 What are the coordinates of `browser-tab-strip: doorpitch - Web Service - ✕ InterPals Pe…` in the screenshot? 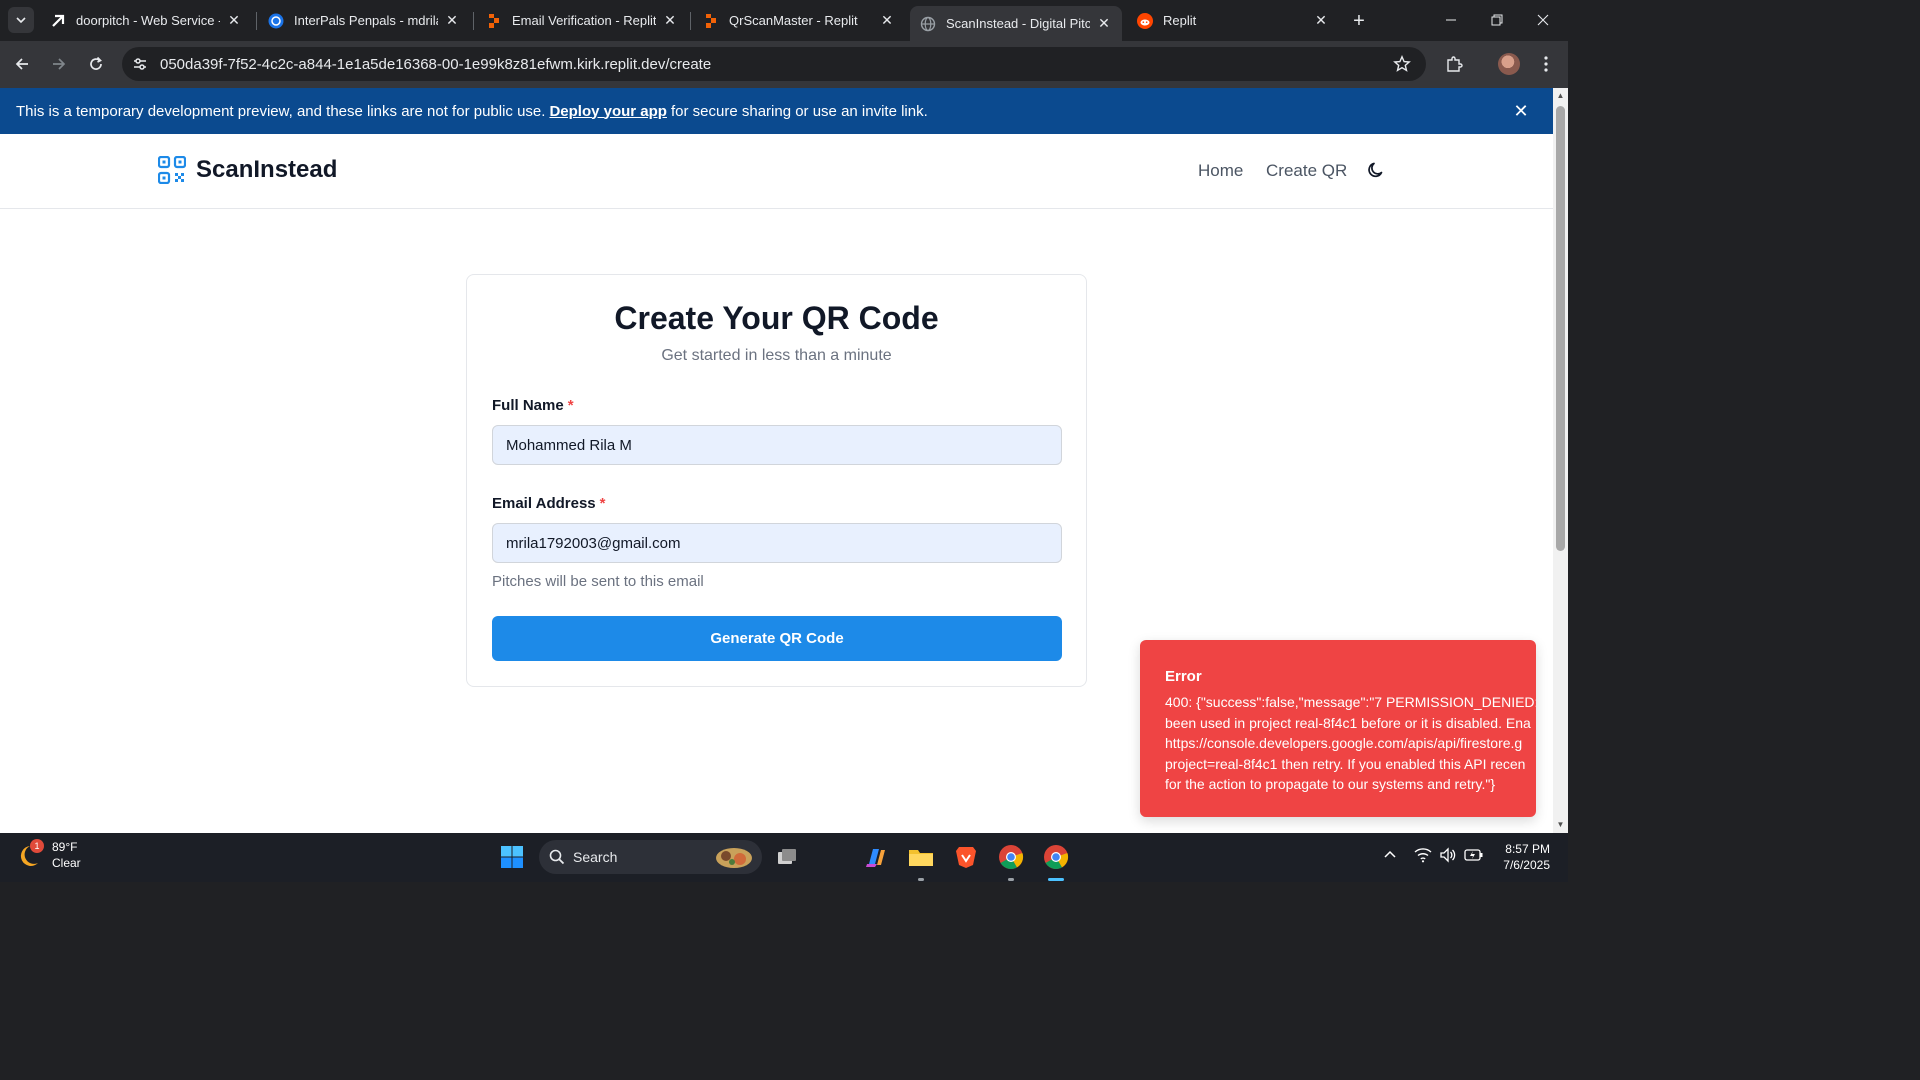 It's located at (784, 20).